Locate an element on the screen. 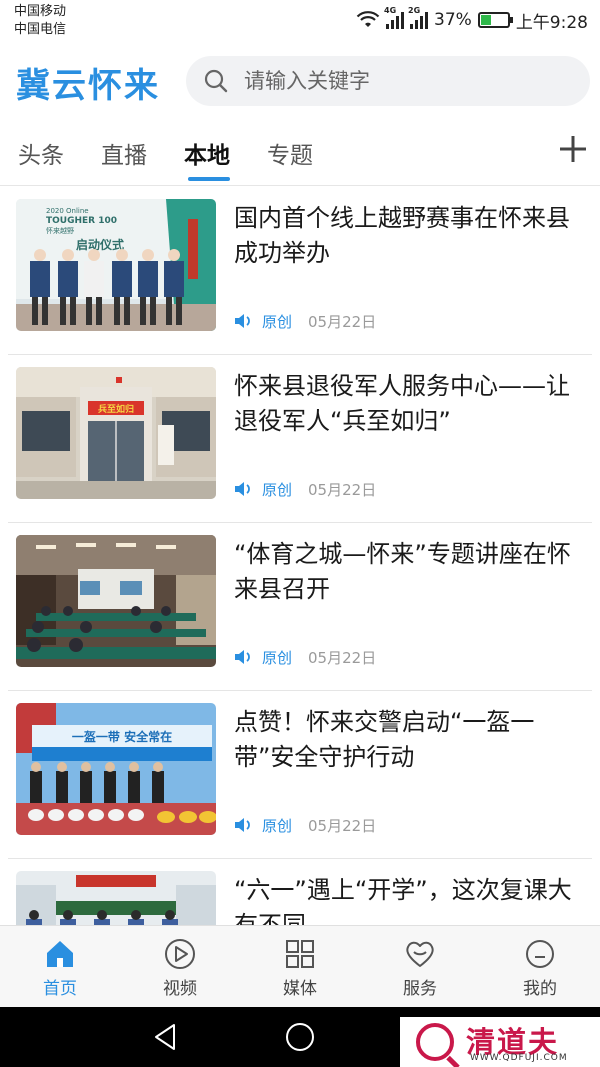  carrier-2: 中国电信 is located at coordinates (40, 29).